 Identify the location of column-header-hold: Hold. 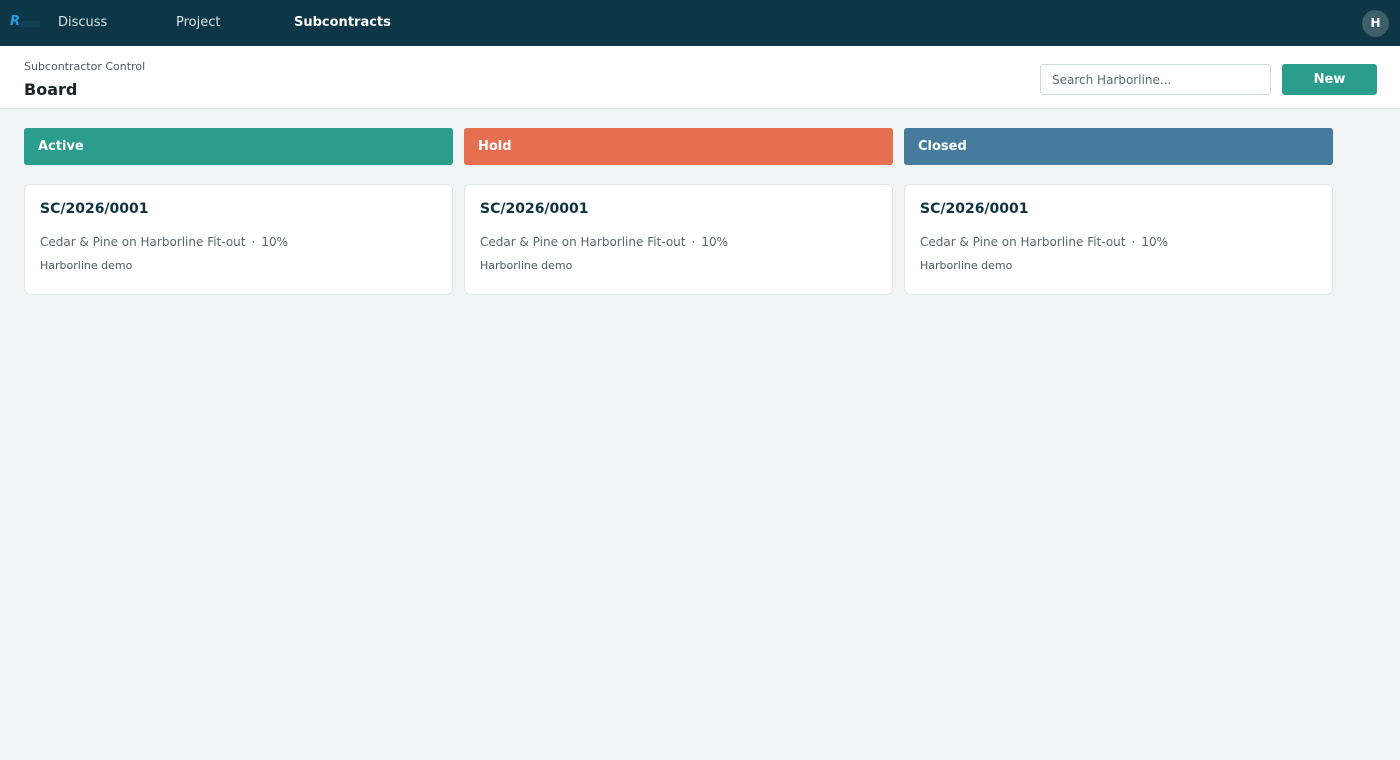
(678, 146).